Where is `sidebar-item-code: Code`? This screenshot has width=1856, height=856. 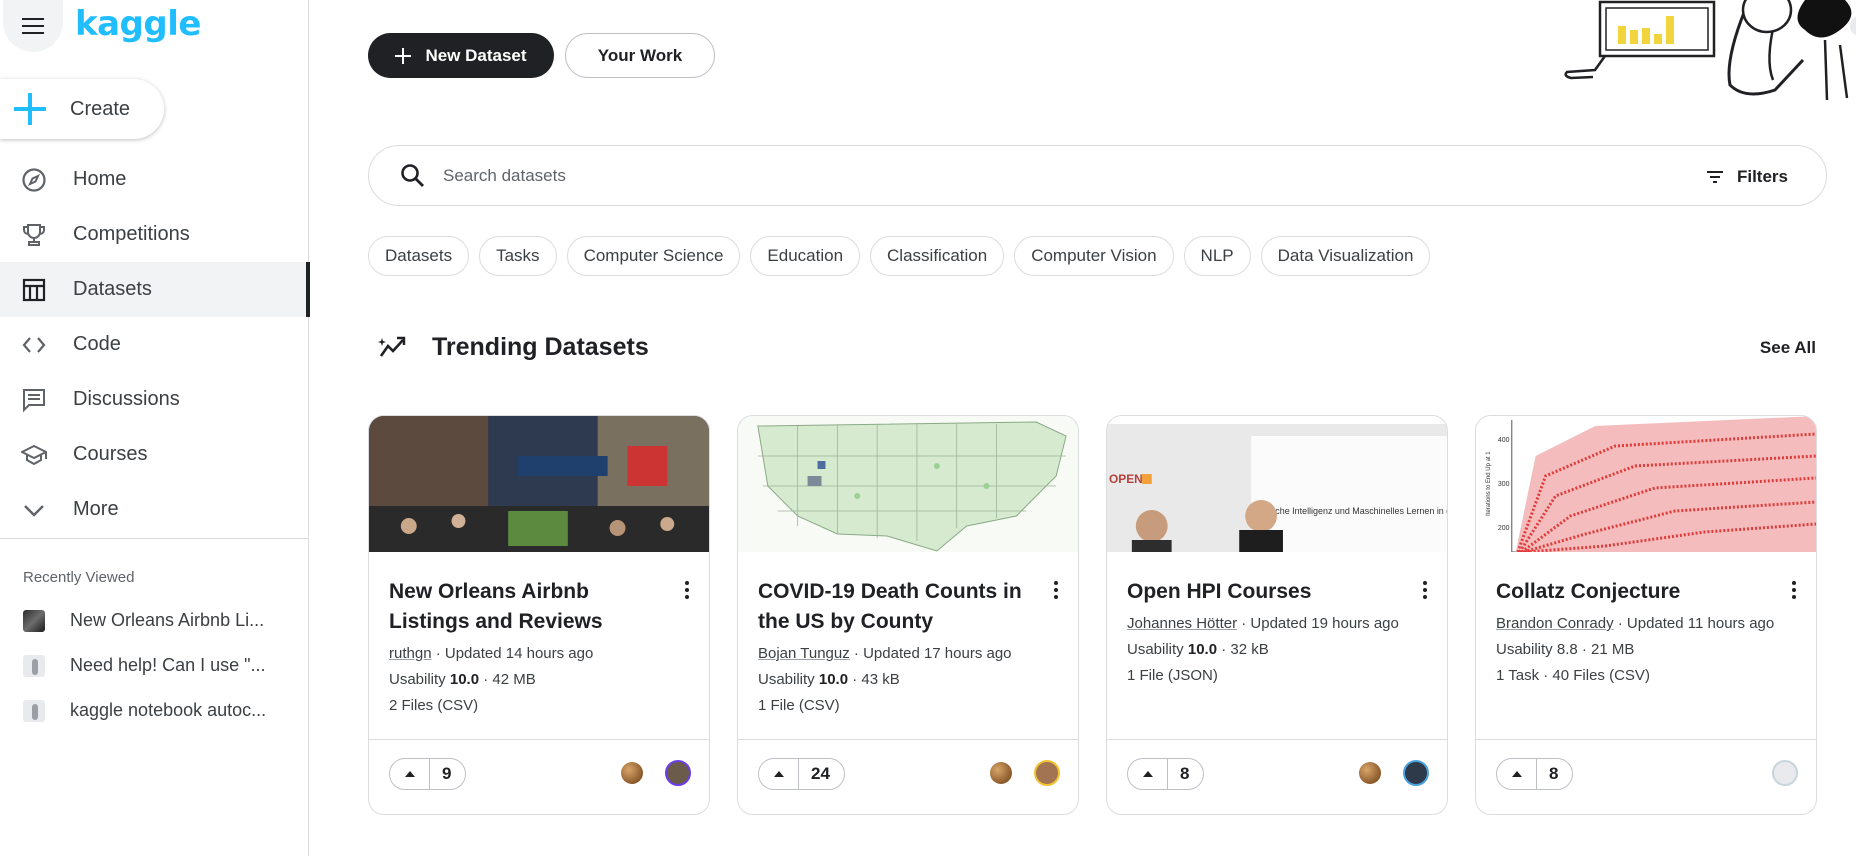 sidebar-item-code: Code is located at coordinates (154, 344).